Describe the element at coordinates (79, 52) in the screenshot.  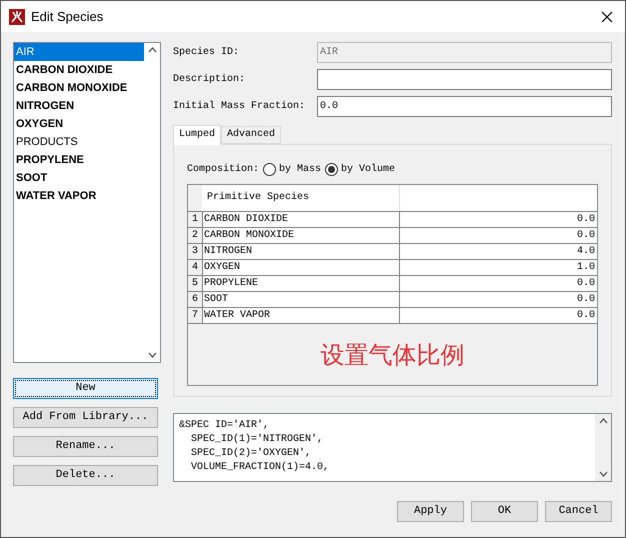
I see `species-list-item: AIR` at that location.